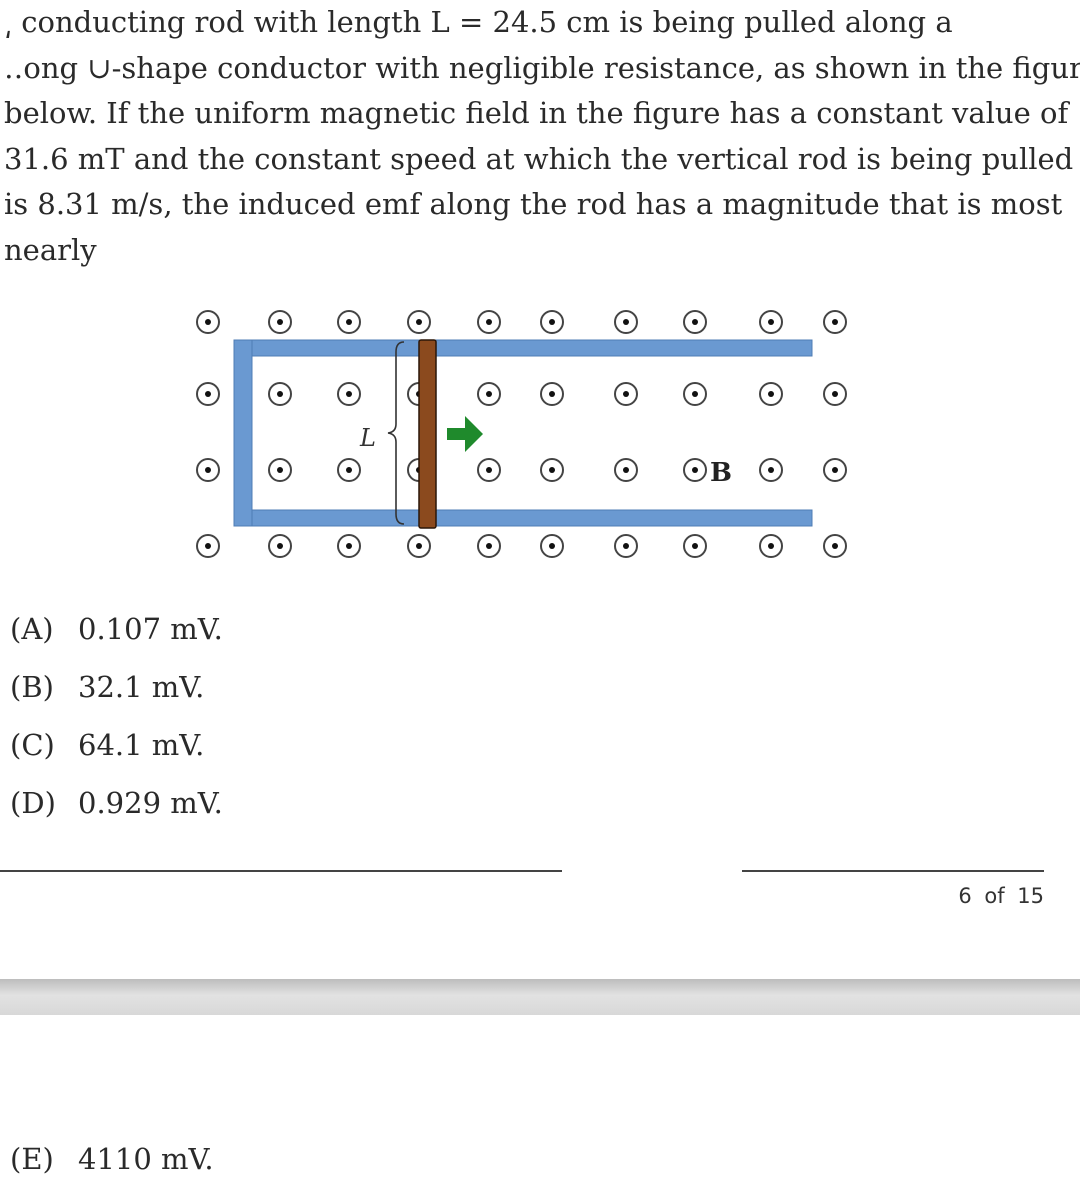  I want to click on choice-e: (E) 4110 mV., so click(112, 1159).